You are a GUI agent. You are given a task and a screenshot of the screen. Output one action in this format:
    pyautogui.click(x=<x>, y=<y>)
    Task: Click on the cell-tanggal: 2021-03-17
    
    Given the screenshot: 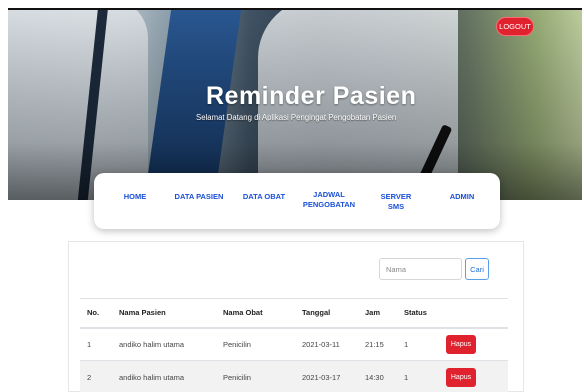 What is the action you would take?
    pyautogui.click(x=326, y=376)
    